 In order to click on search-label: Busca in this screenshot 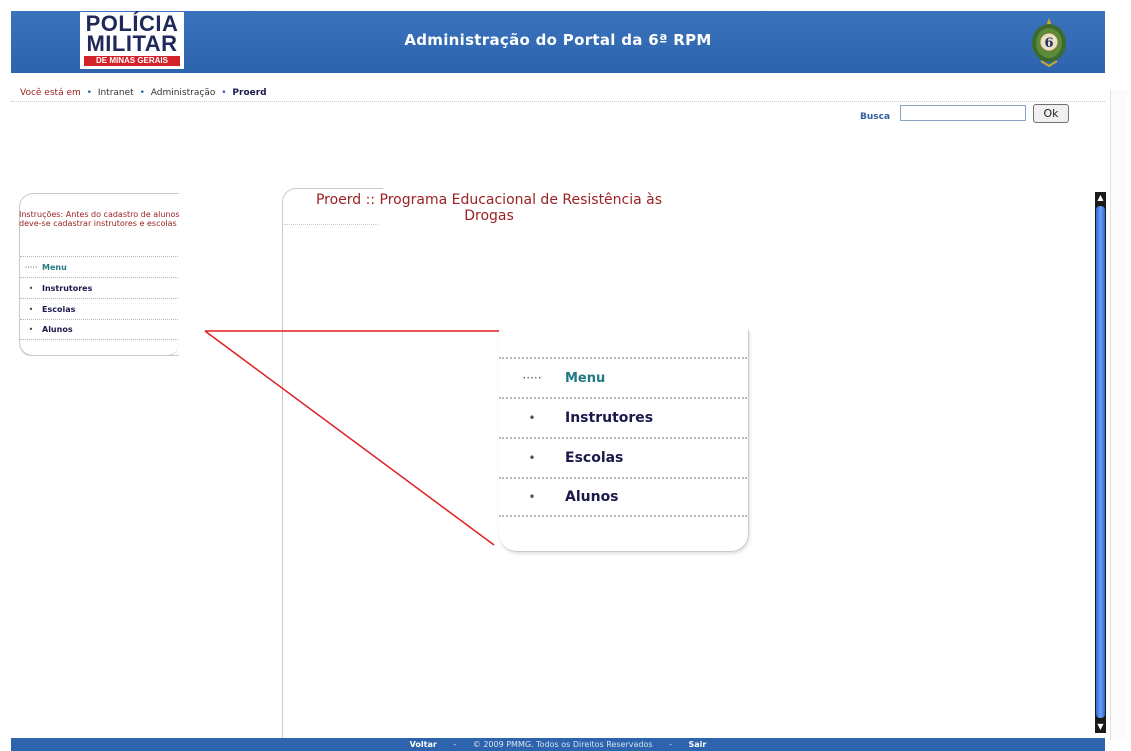, I will do `click(875, 117)`.